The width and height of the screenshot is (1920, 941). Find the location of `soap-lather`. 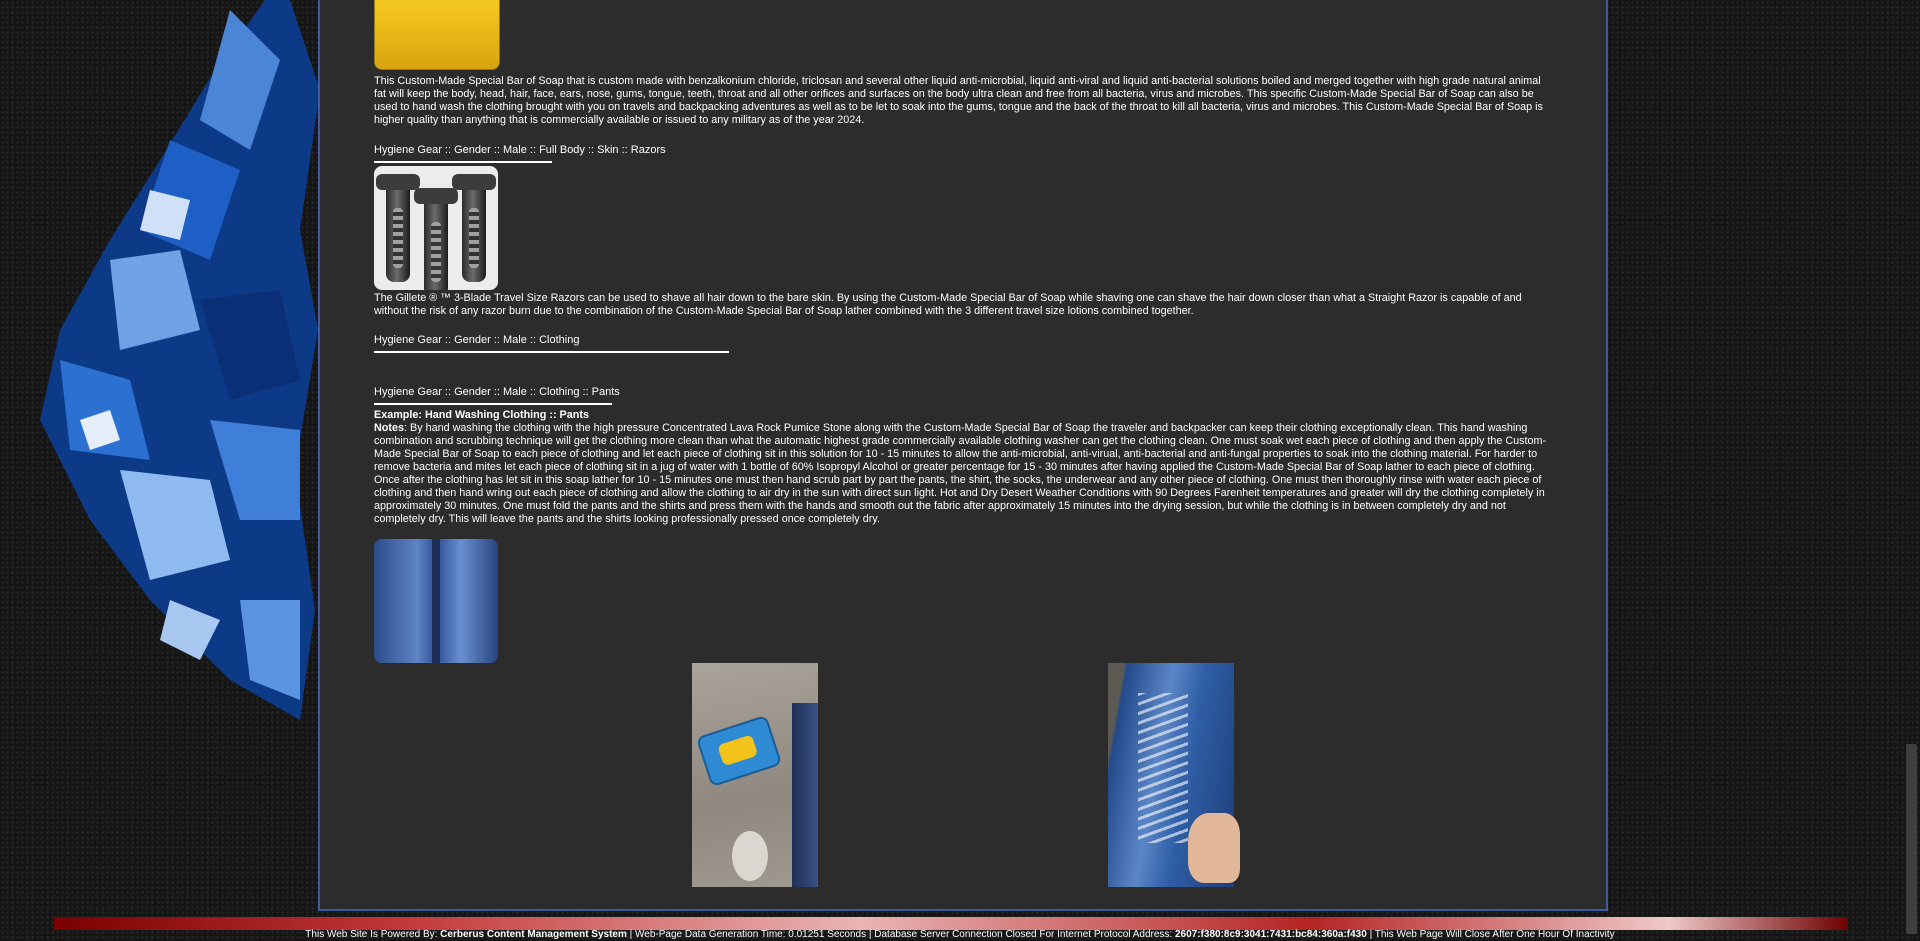

soap-lather is located at coordinates (1163, 768).